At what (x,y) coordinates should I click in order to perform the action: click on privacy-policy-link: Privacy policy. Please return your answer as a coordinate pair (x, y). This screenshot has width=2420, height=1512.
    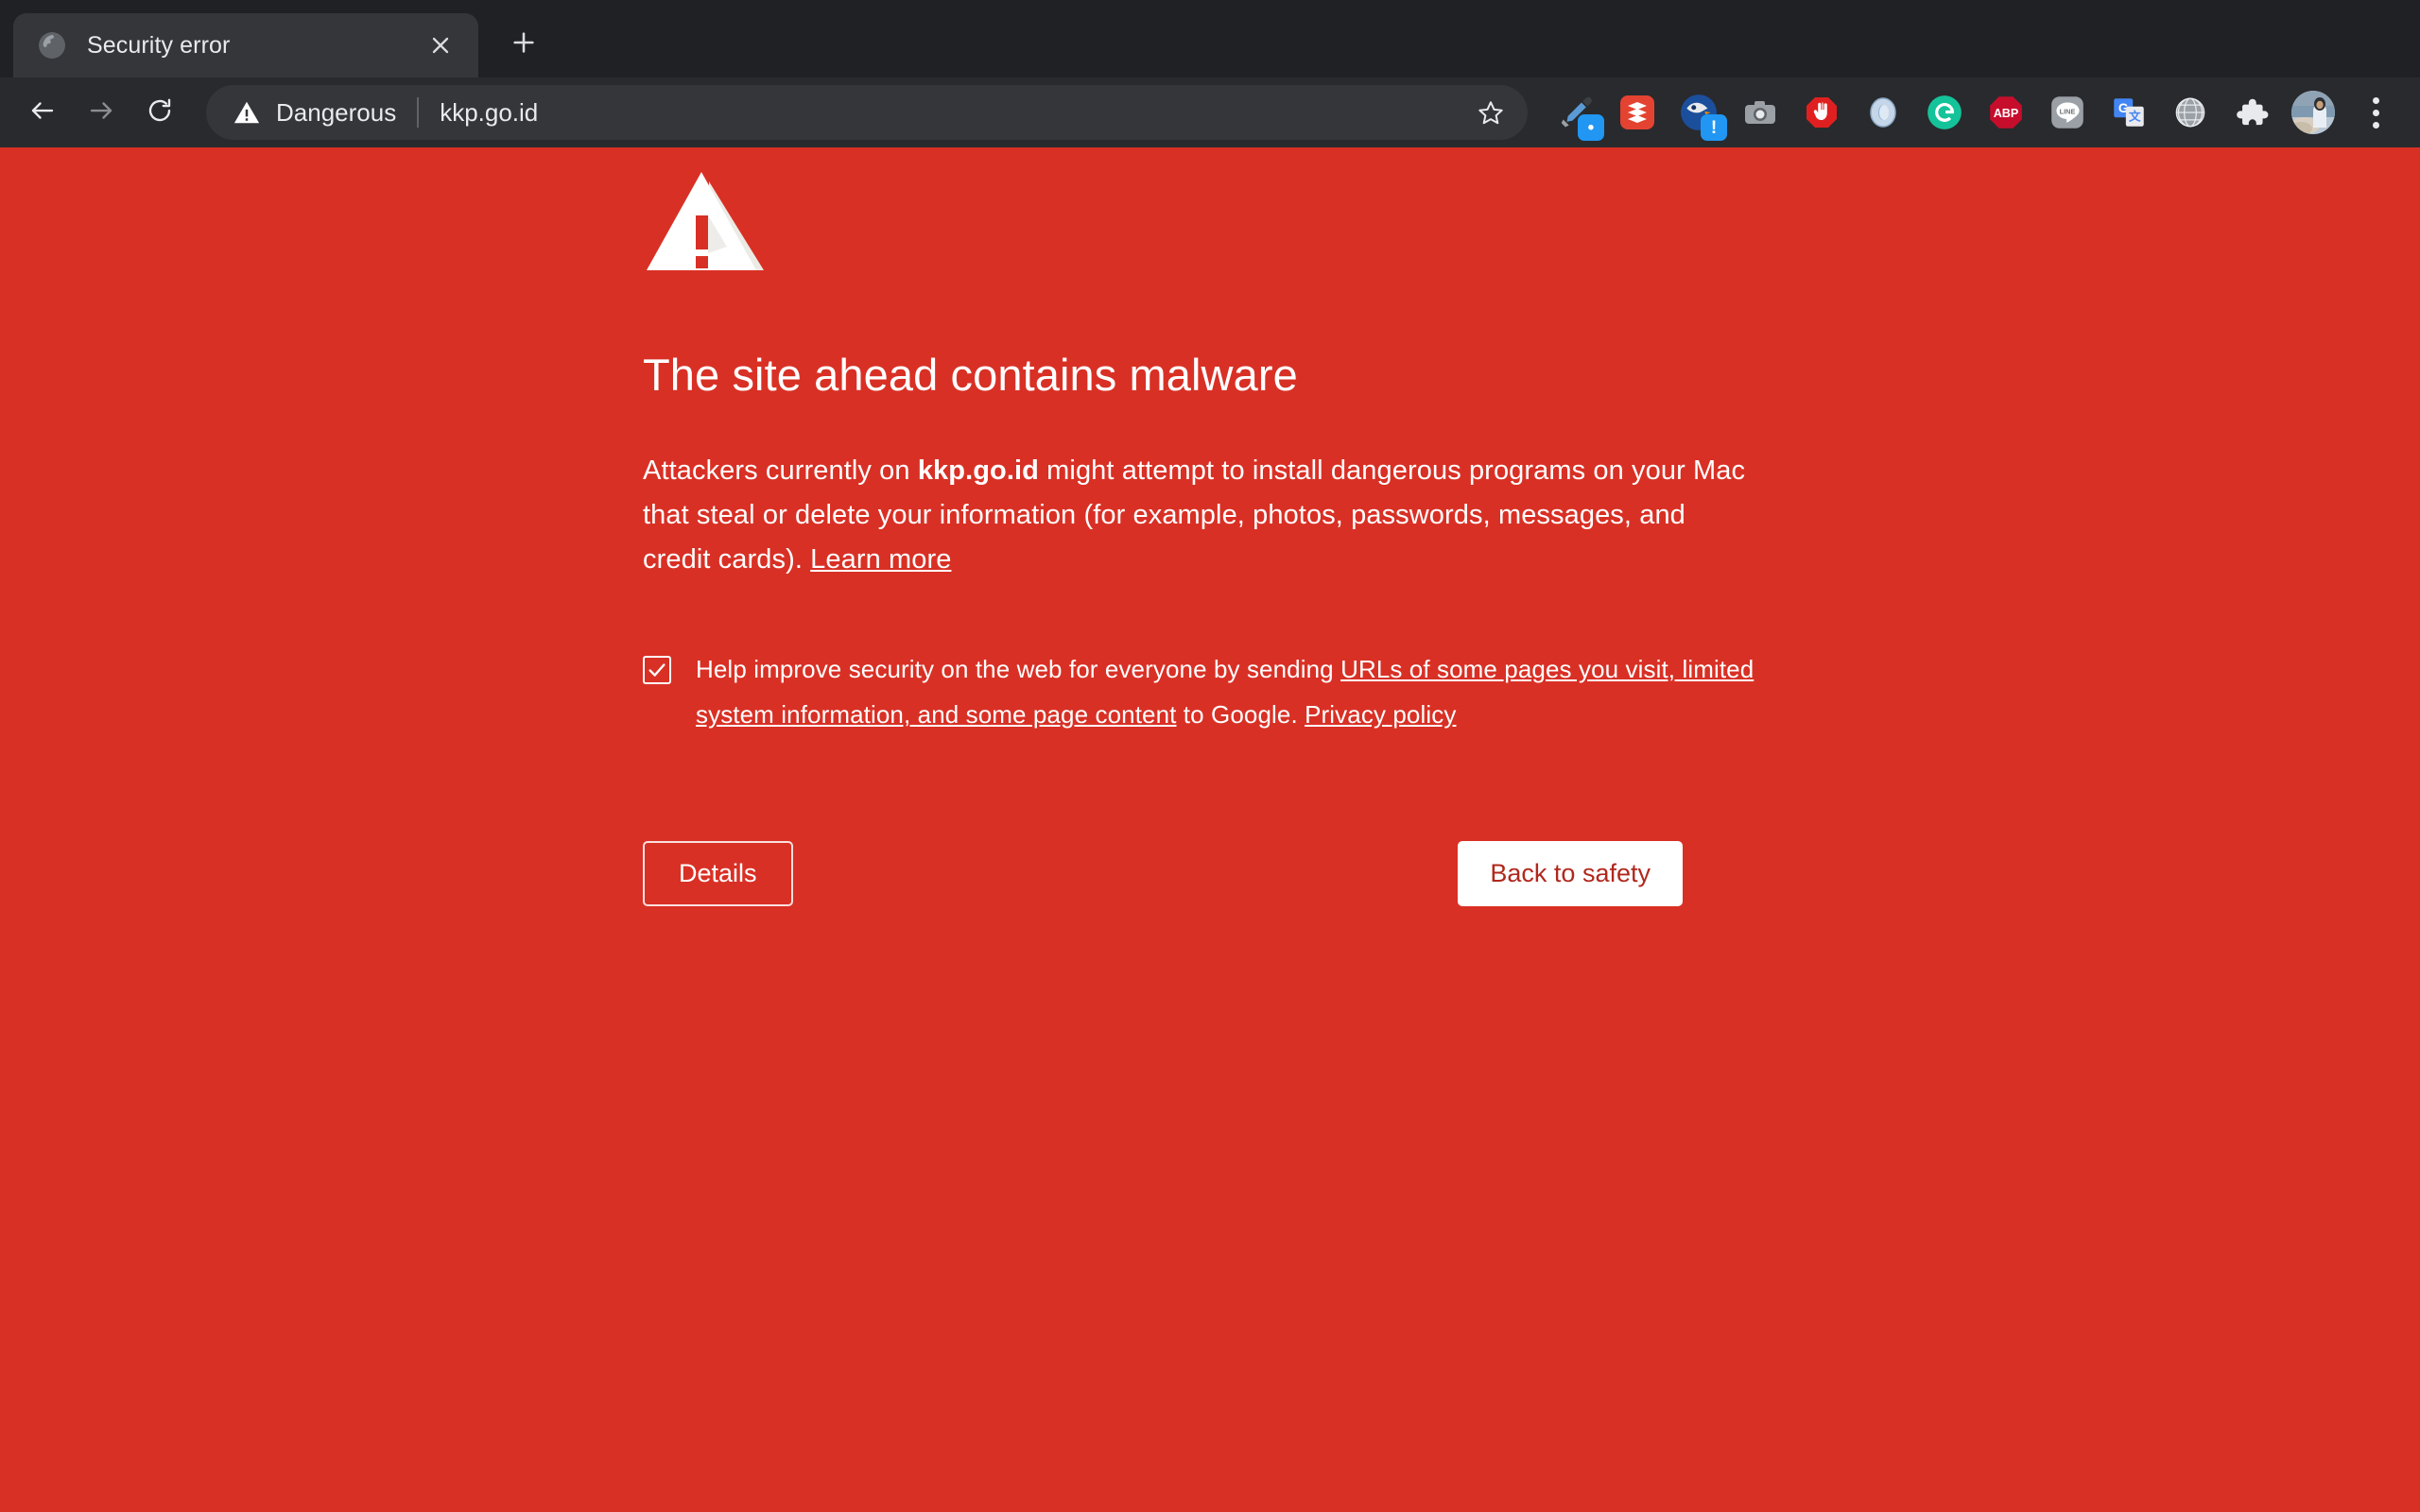
    Looking at the image, I should click on (1381, 714).